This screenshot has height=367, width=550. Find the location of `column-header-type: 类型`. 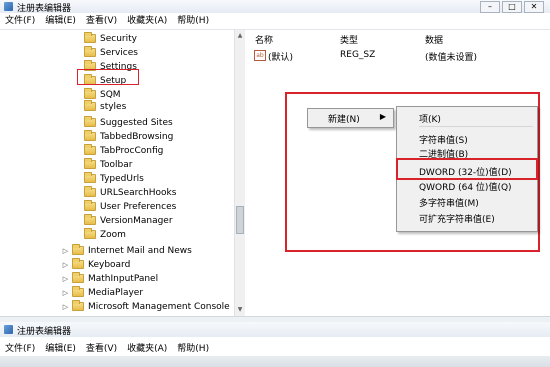

column-header-type: 类型 is located at coordinates (349, 39).